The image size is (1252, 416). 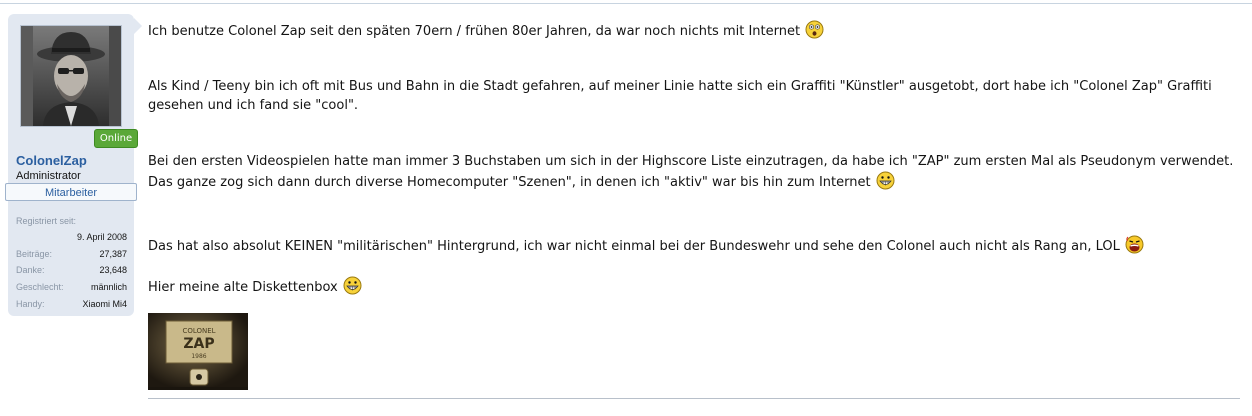 I want to click on top-divider, so click(x=626, y=3).